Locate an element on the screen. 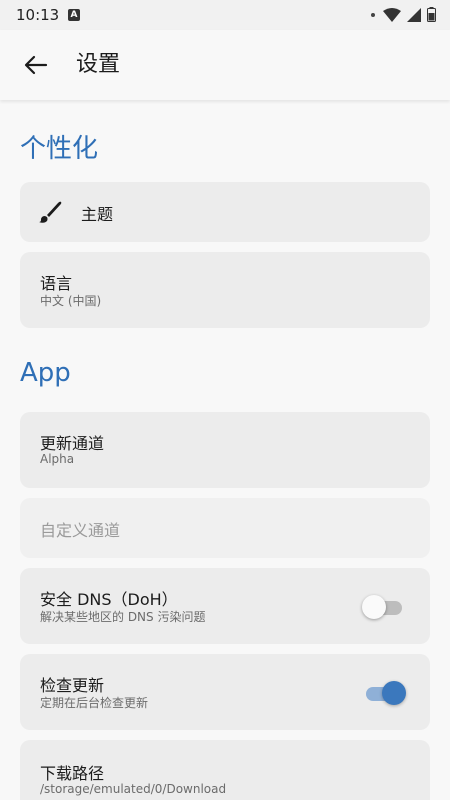 The height and width of the screenshot is (800, 450). setting-download-path-value: /storage/emulated/0/Download is located at coordinates (133, 789).